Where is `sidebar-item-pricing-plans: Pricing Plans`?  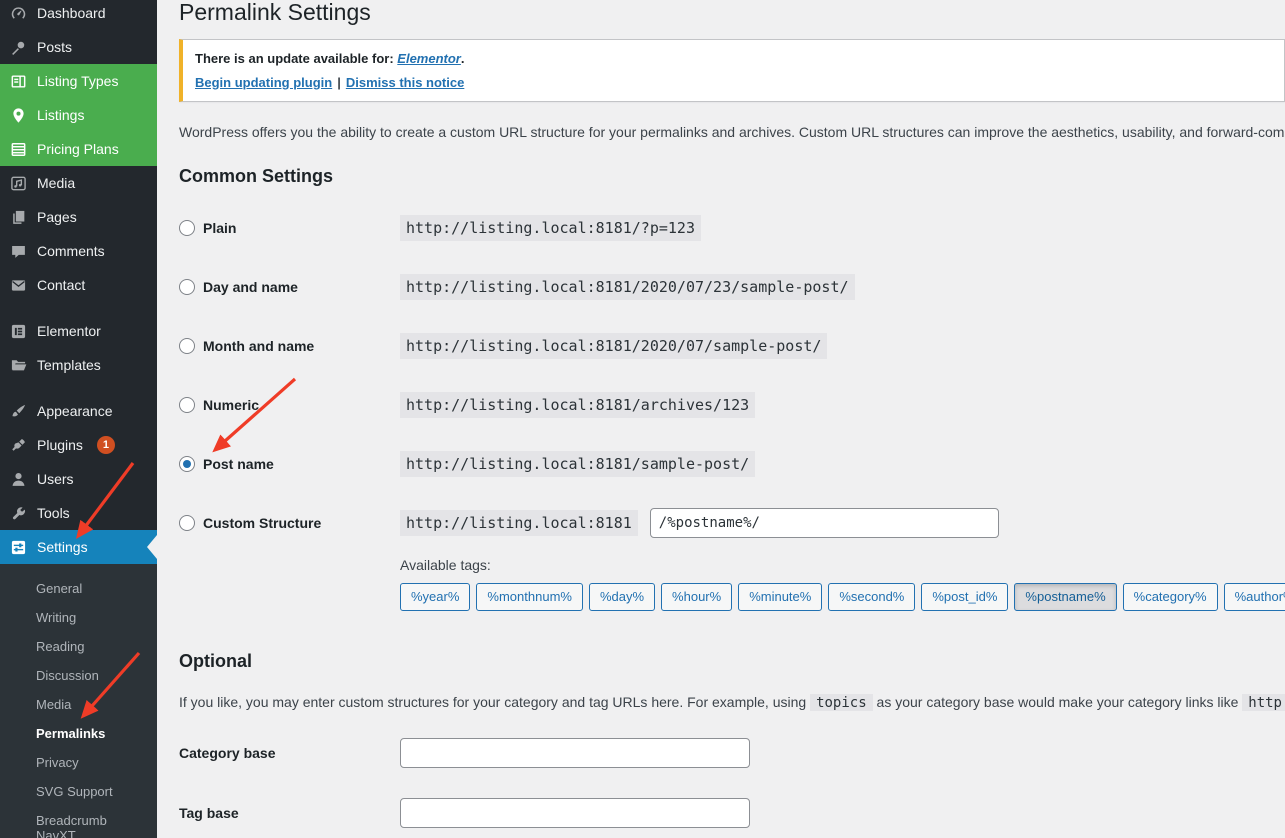
sidebar-item-pricing-plans: Pricing Plans is located at coordinates (78, 149).